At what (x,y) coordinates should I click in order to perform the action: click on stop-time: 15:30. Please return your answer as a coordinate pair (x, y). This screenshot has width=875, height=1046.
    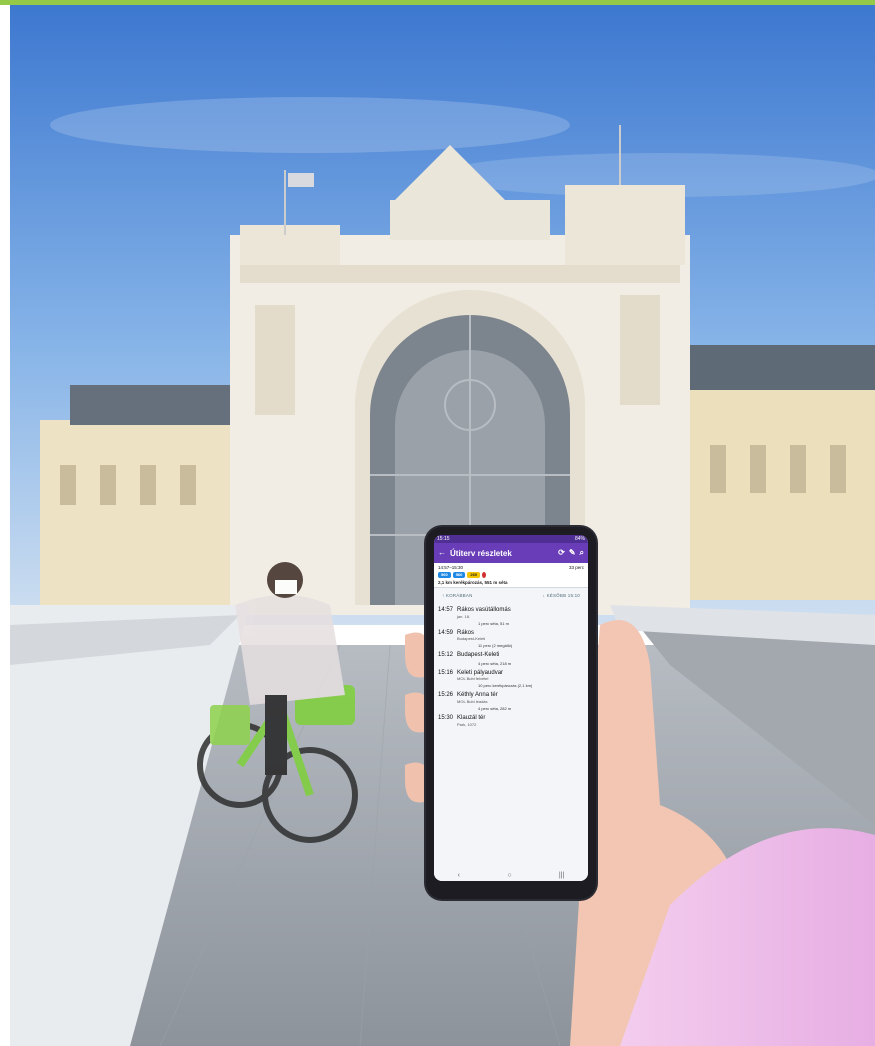
    Looking at the image, I should click on (446, 717).